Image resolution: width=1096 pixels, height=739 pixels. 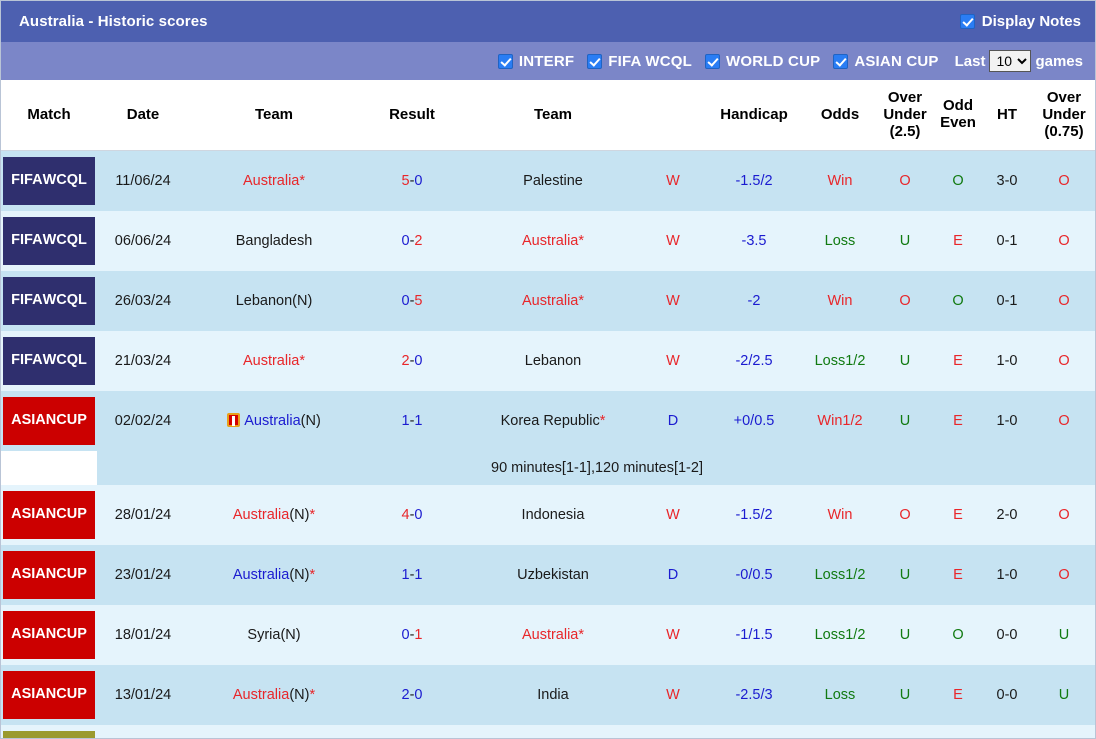 I want to click on cell-result: 0-2, so click(x=412, y=241).